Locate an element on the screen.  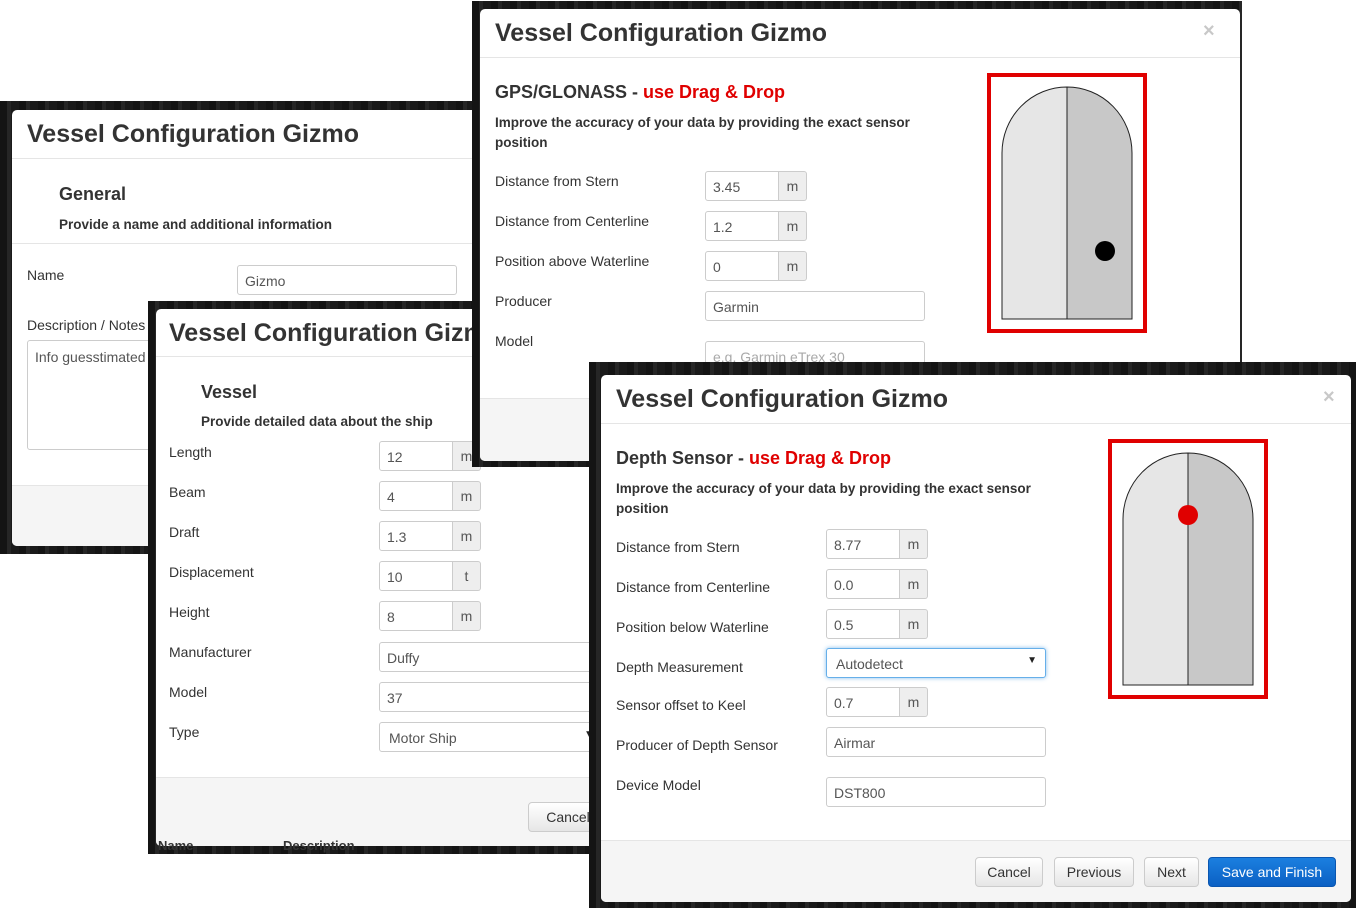
height-input-group: 8 m is located at coordinates (430, 616).